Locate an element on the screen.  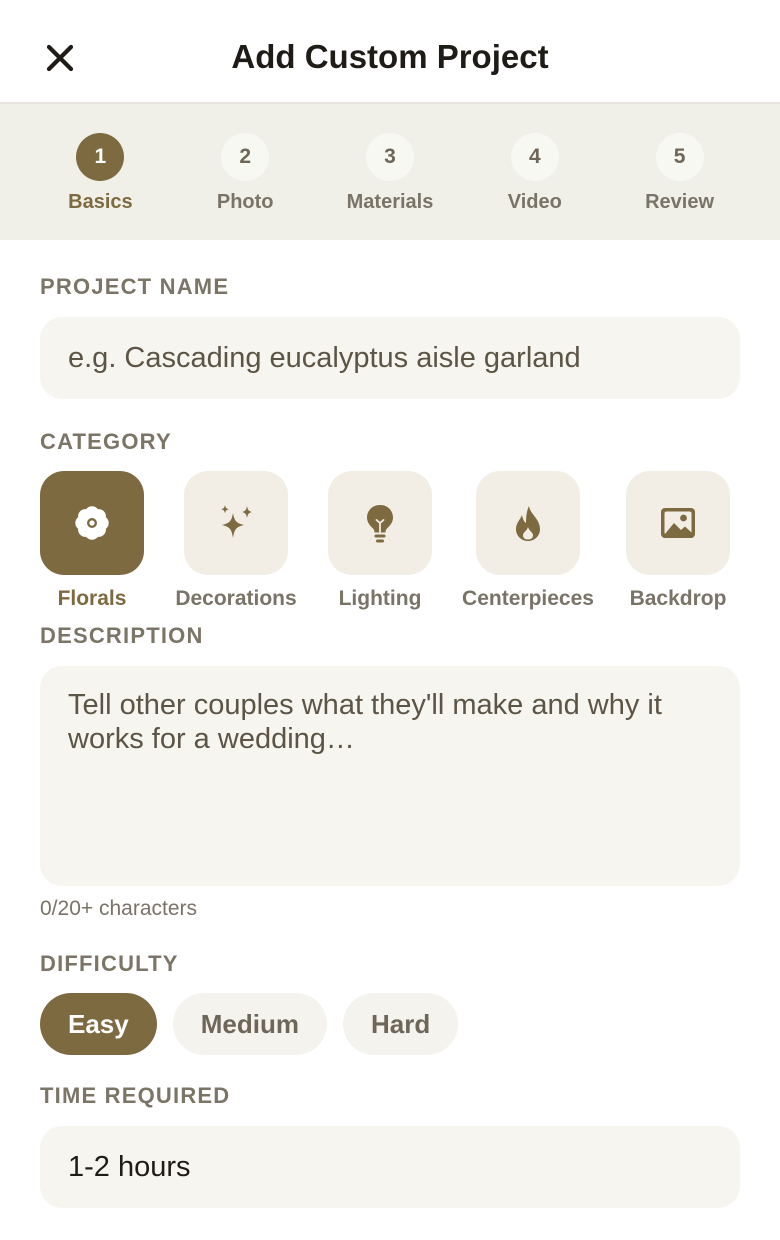
category-florals: Florals is located at coordinates (92, 541).